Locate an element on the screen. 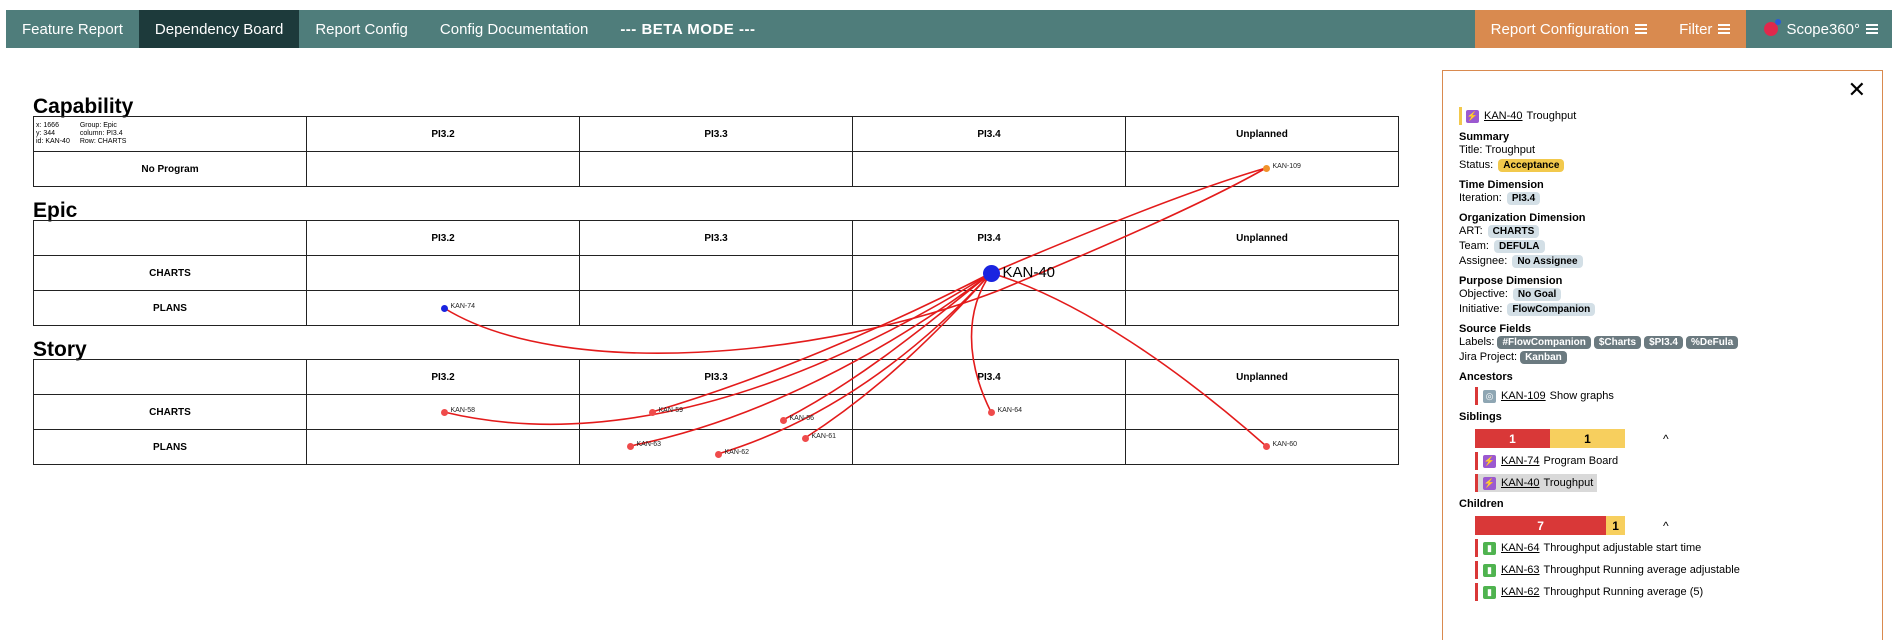  team-badge: DEFULA is located at coordinates (1519, 246).